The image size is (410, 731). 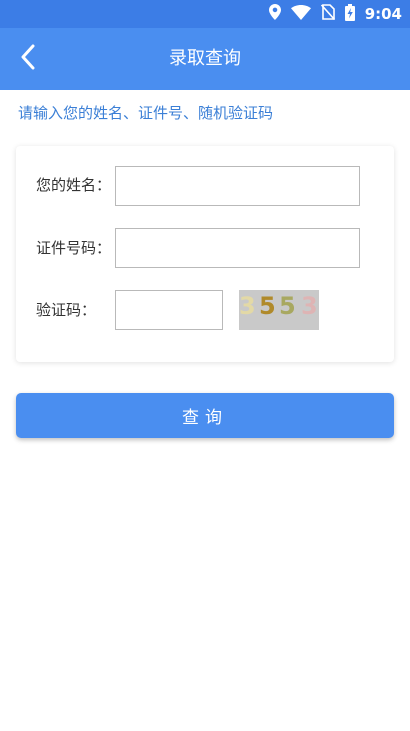 I want to click on app-bar: 录取查询, so click(x=205, y=59).